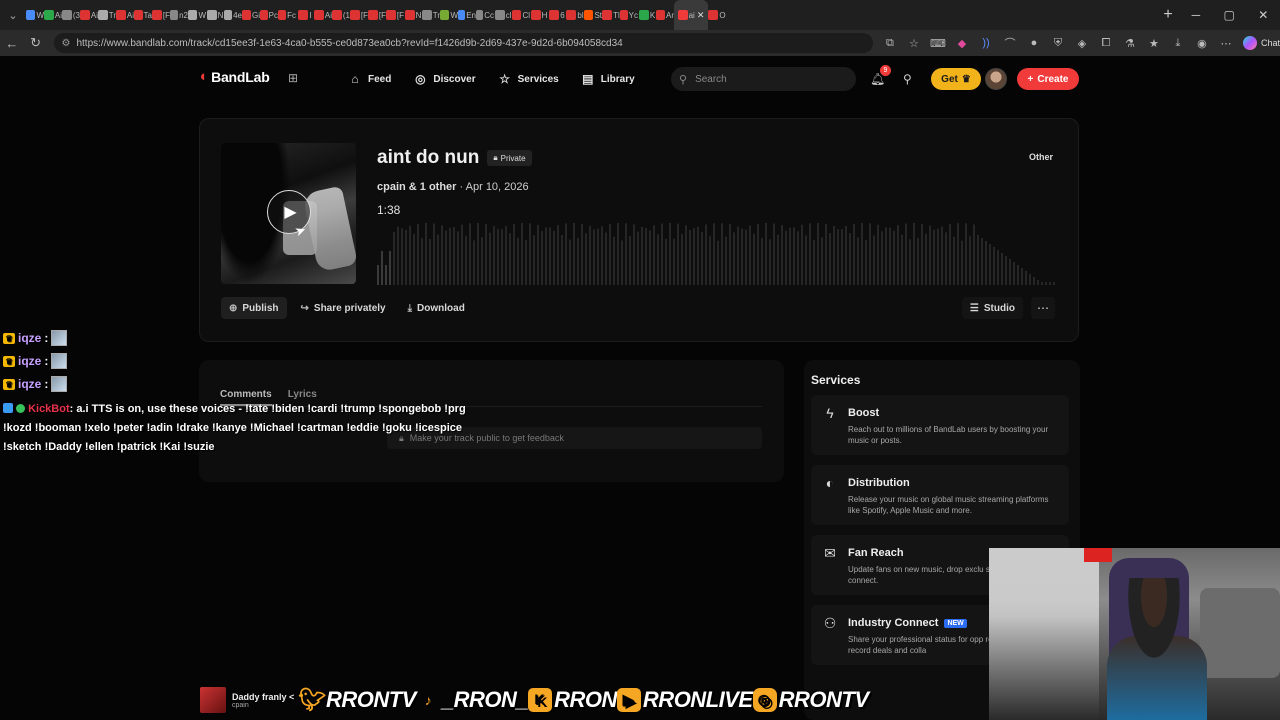  Describe the element at coordinates (1154, 43) in the screenshot. I see `favorites-icon: ★` at that location.